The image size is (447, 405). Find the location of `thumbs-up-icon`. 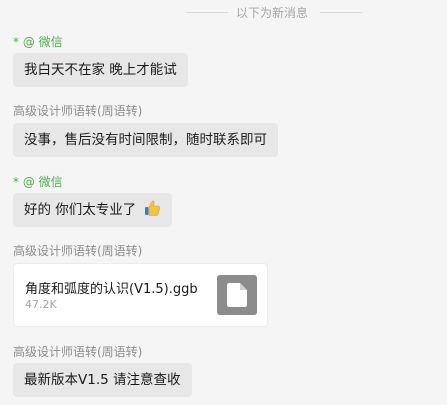

thumbs-up-icon is located at coordinates (152, 213).